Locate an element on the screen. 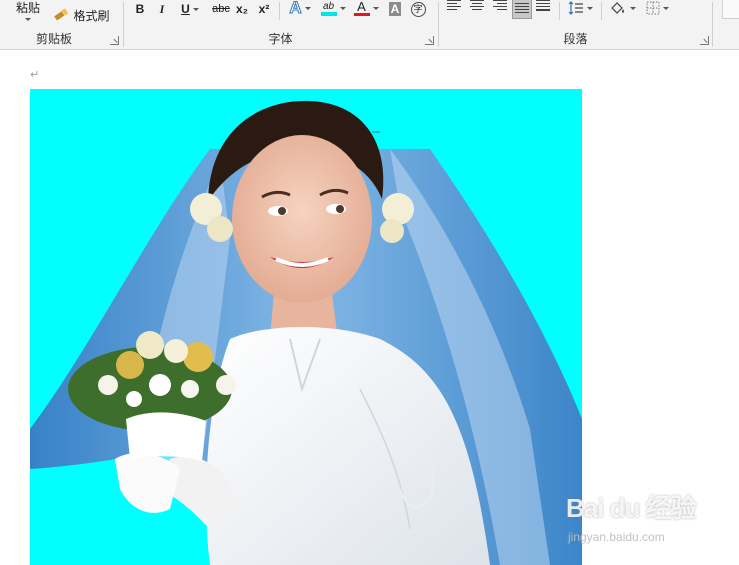 The image size is (739, 565). clipboard-launcher-icon is located at coordinates (114, 40).